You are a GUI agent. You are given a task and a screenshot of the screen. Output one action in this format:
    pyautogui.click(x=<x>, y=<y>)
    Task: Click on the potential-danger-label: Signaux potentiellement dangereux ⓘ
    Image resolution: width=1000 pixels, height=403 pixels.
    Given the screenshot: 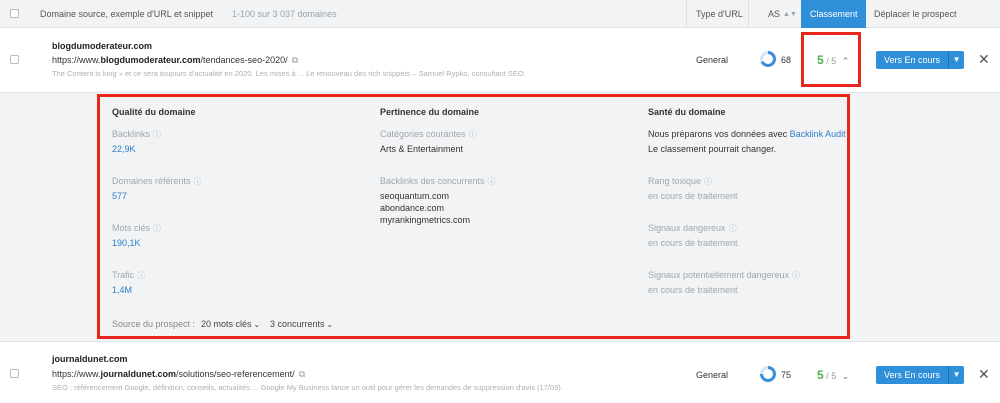 What is the action you would take?
    pyautogui.click(x=724, y=275)
    